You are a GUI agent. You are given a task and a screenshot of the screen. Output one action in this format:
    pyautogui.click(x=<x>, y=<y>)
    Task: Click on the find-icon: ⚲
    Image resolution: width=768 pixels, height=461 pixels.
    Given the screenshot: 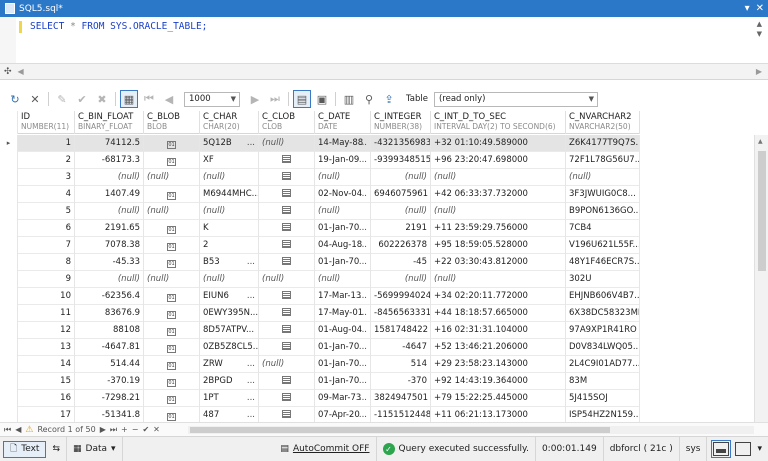 What is the action you would take?
    pyautogui.click(x=369, y=99)
    